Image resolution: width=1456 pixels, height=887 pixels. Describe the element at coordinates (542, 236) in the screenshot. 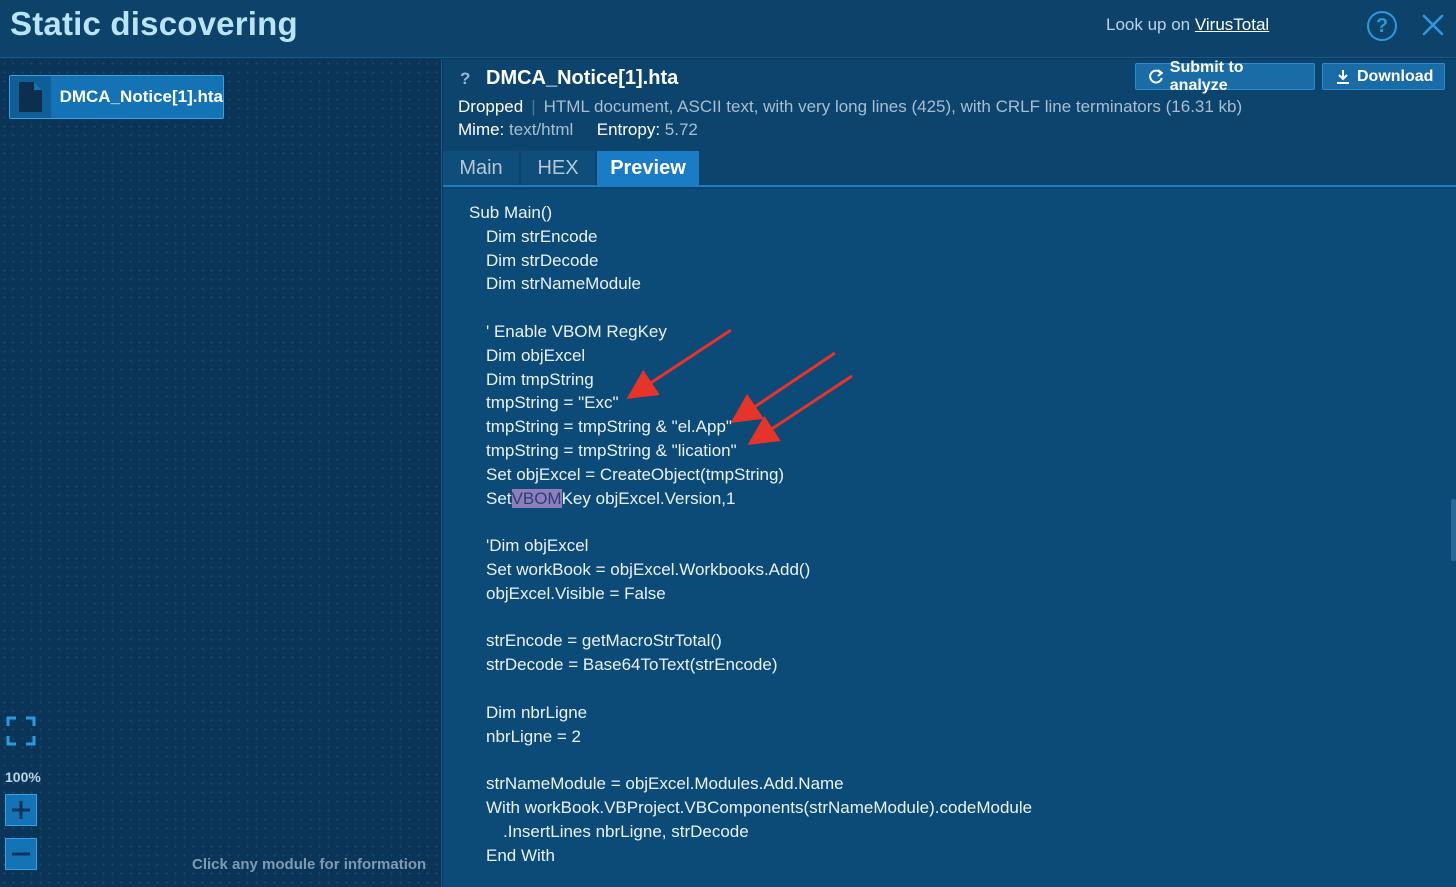

I see `code-line: Dim strEncode` at that location.